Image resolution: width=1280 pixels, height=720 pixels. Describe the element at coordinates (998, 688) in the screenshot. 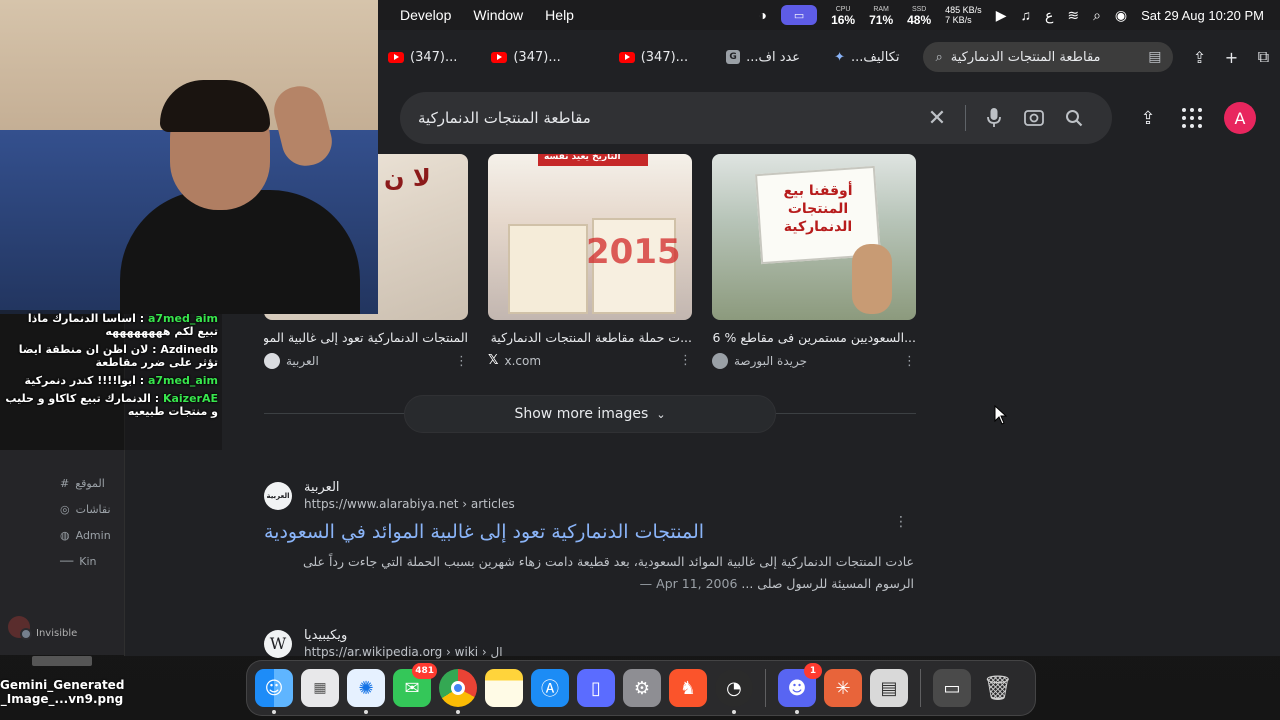

I see `trash-icon: 🗑` at that location.